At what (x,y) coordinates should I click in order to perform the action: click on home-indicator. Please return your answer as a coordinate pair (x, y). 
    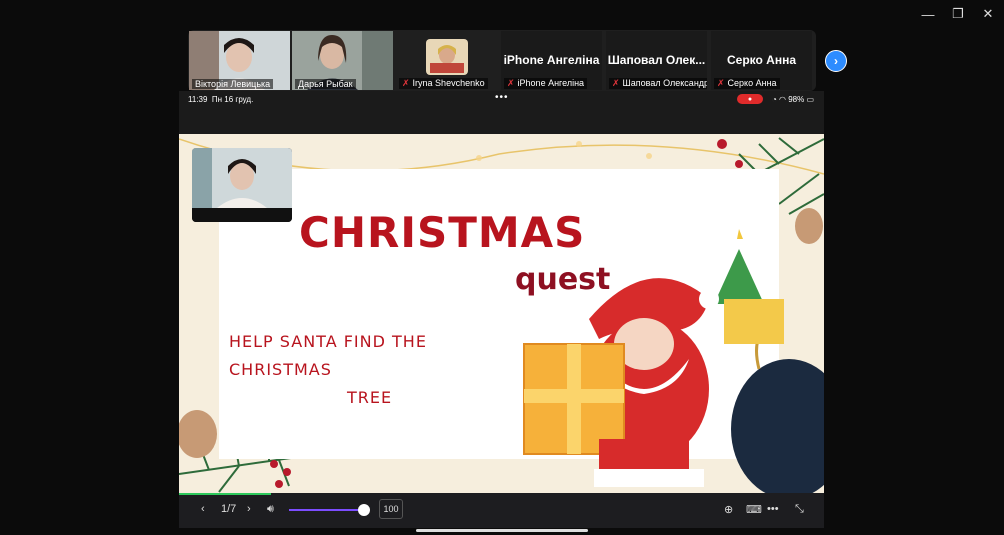
    Looking at the image, I should click on (502, 530).